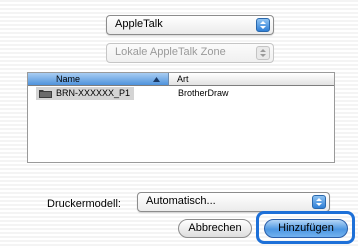 The image size is (358, 248). What do you see at coordinates (68, 79) in the screenshot?
I see `column-header-name-label: Name` at bounding box center [68, 79].